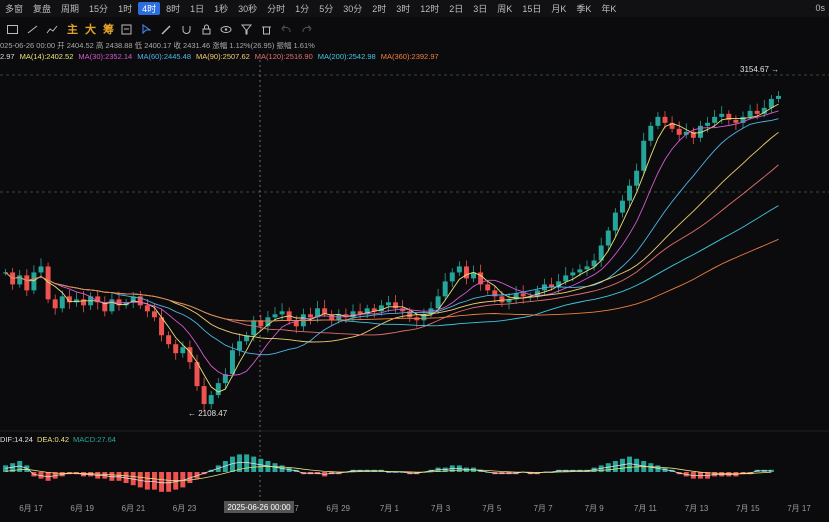  What do you see at coordinates (287, 508) in the screenshot?
I see `x-tick-label: 6月 27` at bounding box center [287, 508].